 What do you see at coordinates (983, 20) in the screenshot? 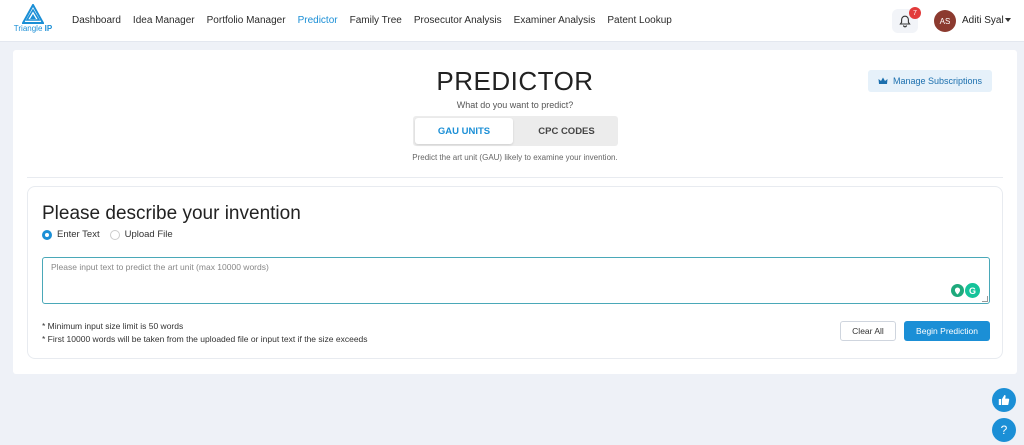
I see `user-name: Aditi Syal` at bounding box center [983, 20].